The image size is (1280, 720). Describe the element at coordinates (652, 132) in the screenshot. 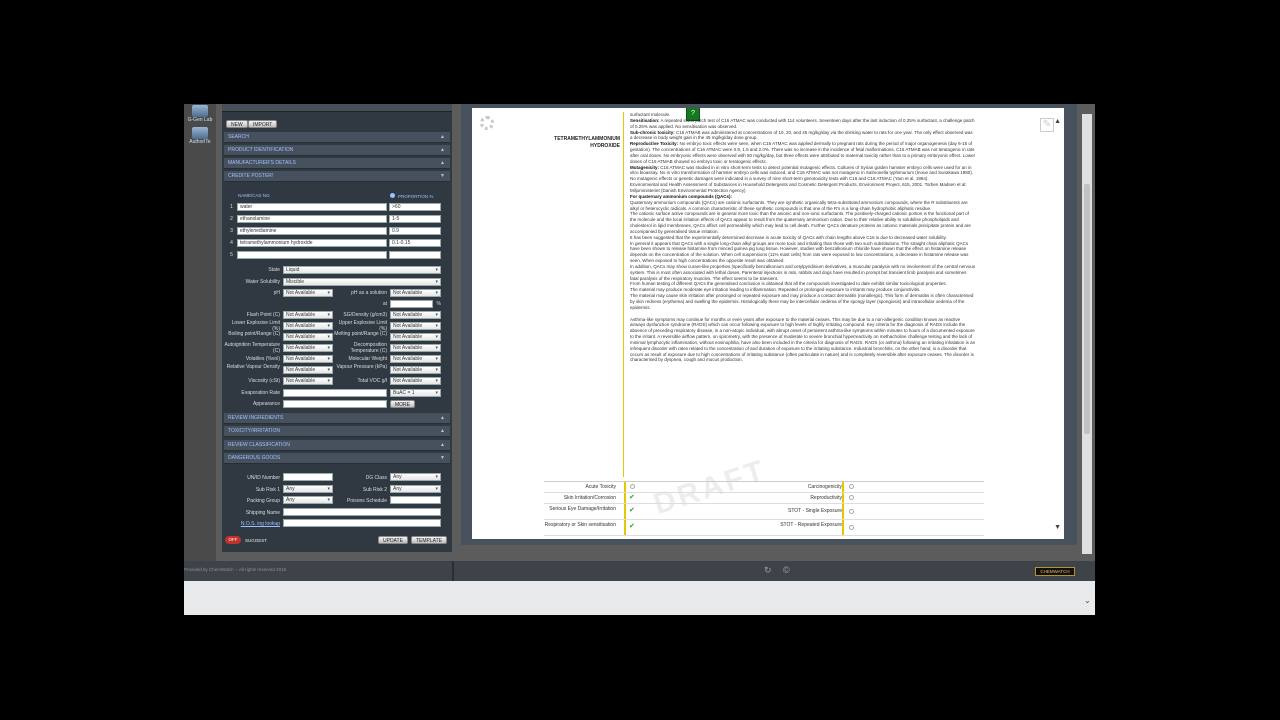

I see `paragraph-heading: Sub-chronic toxicity:` at that location.